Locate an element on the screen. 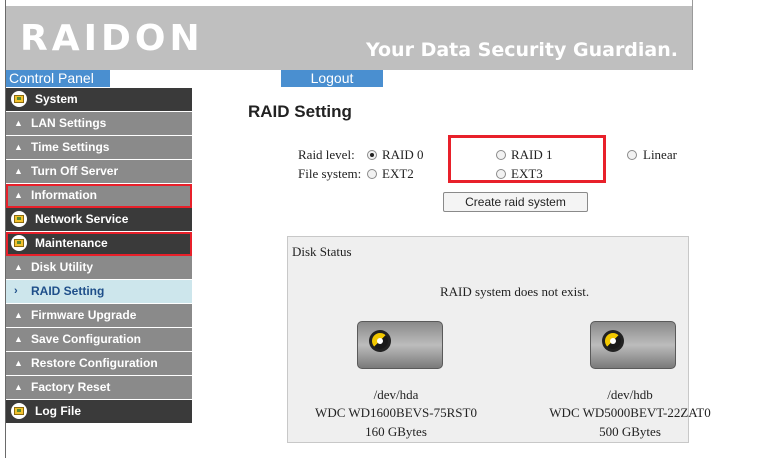 The height and width of the screenshot is (458, 757). sidebar-item-label: System is located at coordinates (56, 99).